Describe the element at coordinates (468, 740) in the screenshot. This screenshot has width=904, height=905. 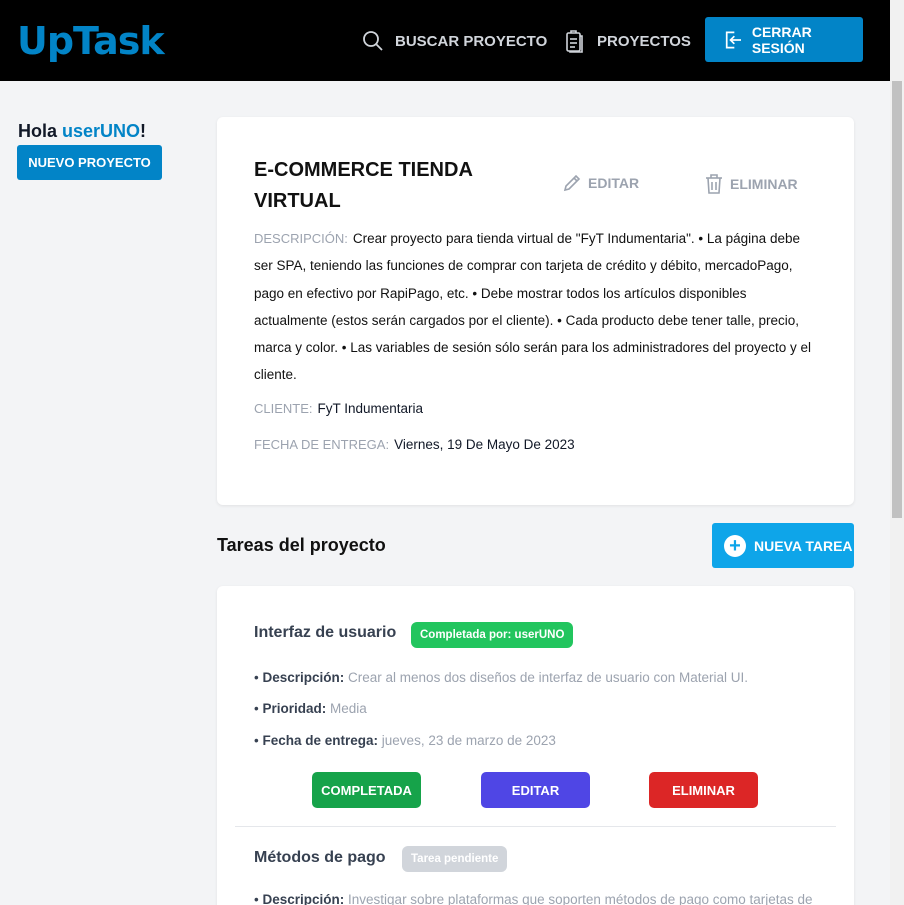
I see `task-due-value: jueves, 23 de marzo de 2023` at that location.